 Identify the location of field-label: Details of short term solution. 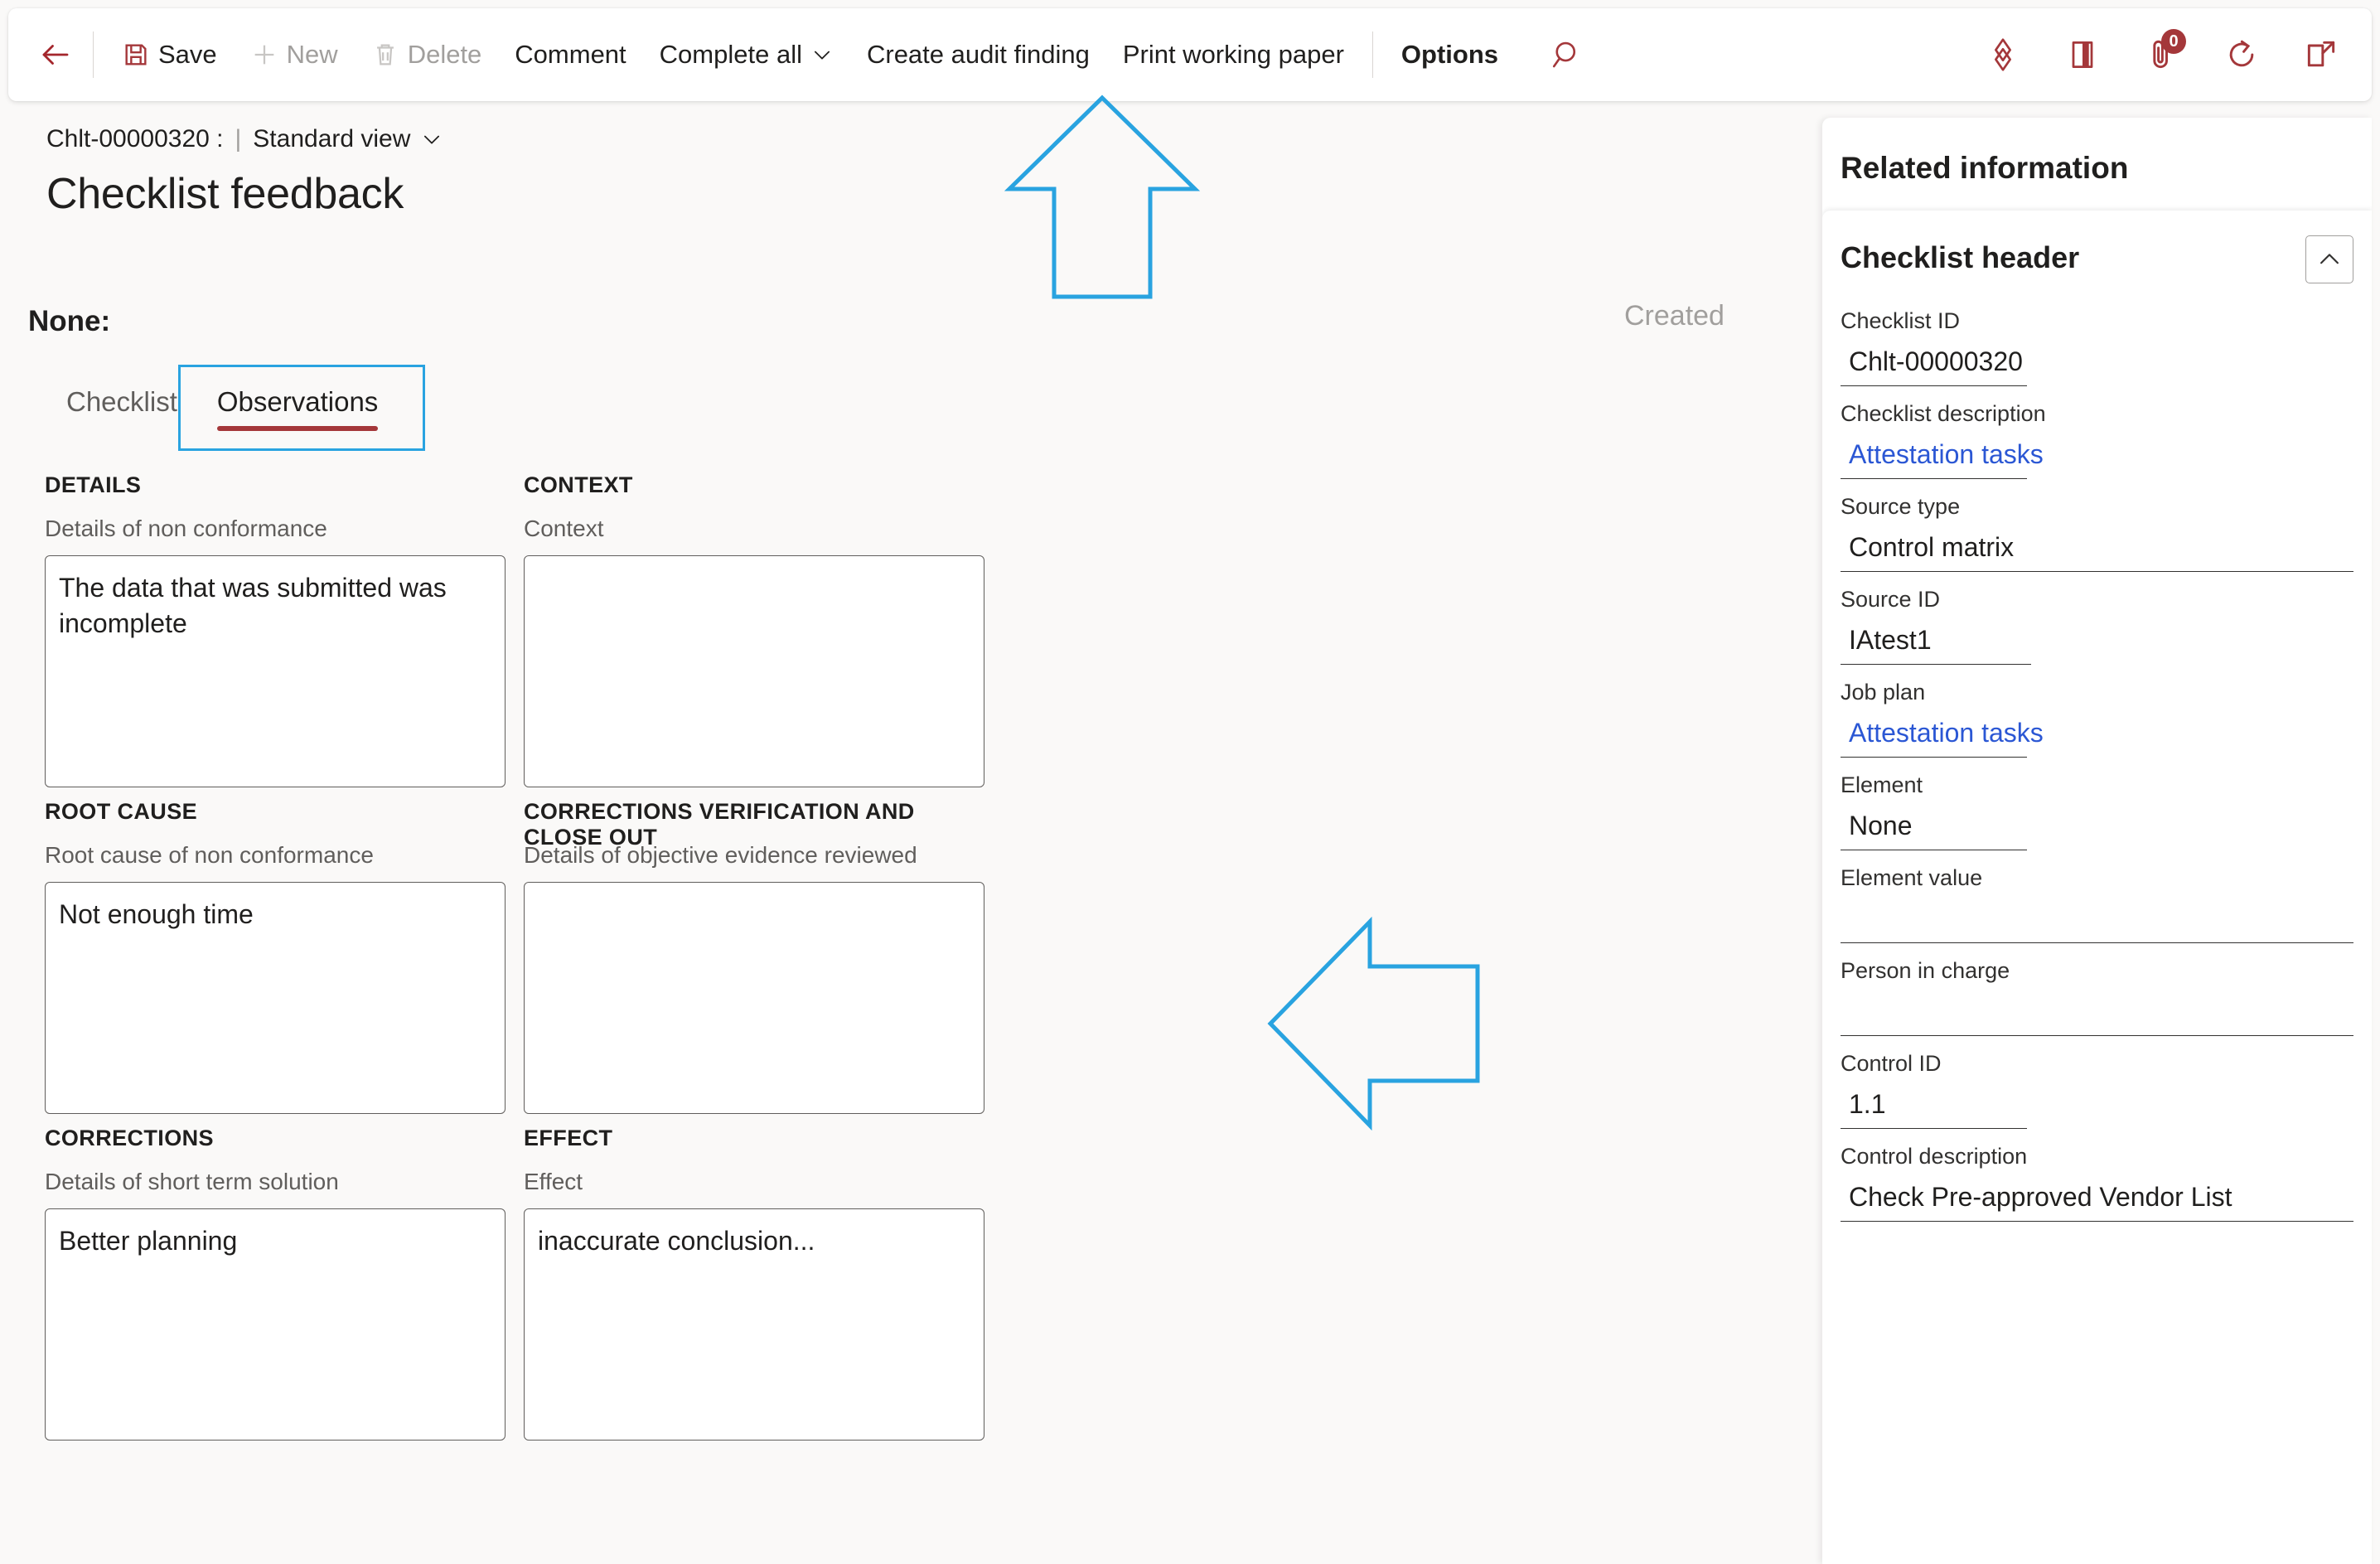
(192, 1181).